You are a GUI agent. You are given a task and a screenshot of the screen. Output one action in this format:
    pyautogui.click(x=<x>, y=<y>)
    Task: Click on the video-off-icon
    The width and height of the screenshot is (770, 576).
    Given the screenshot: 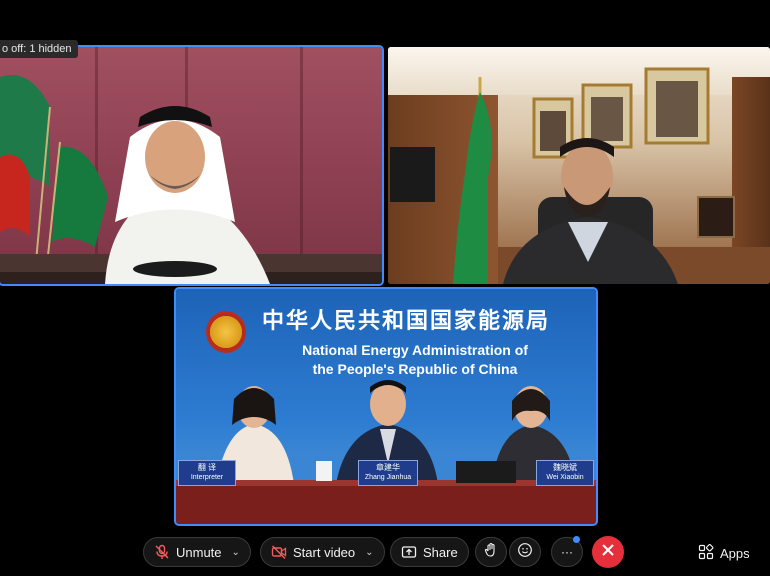 What is the action you would take?
    pyautogui.click(x=279, y=552)
    